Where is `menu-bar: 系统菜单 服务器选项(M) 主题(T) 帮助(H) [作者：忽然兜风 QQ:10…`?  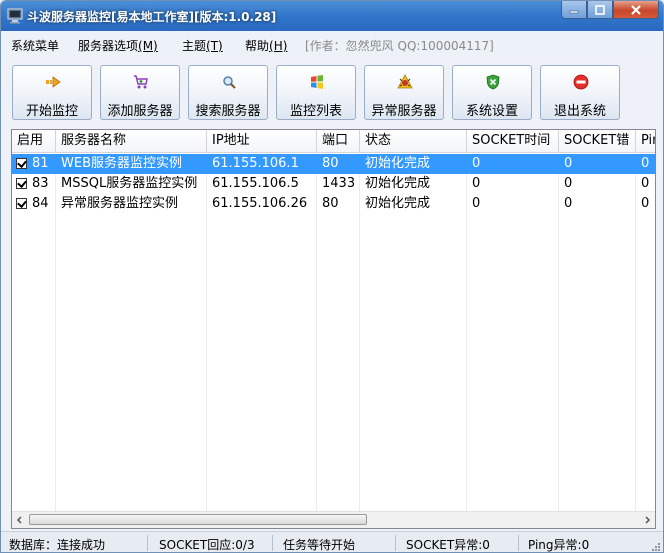
menu-bar: 系统菜单 服务器选项(M) 主题(T) 帮助(H) [作者：忽然兜风 QQ:10… is located at coordinates (332, 44).